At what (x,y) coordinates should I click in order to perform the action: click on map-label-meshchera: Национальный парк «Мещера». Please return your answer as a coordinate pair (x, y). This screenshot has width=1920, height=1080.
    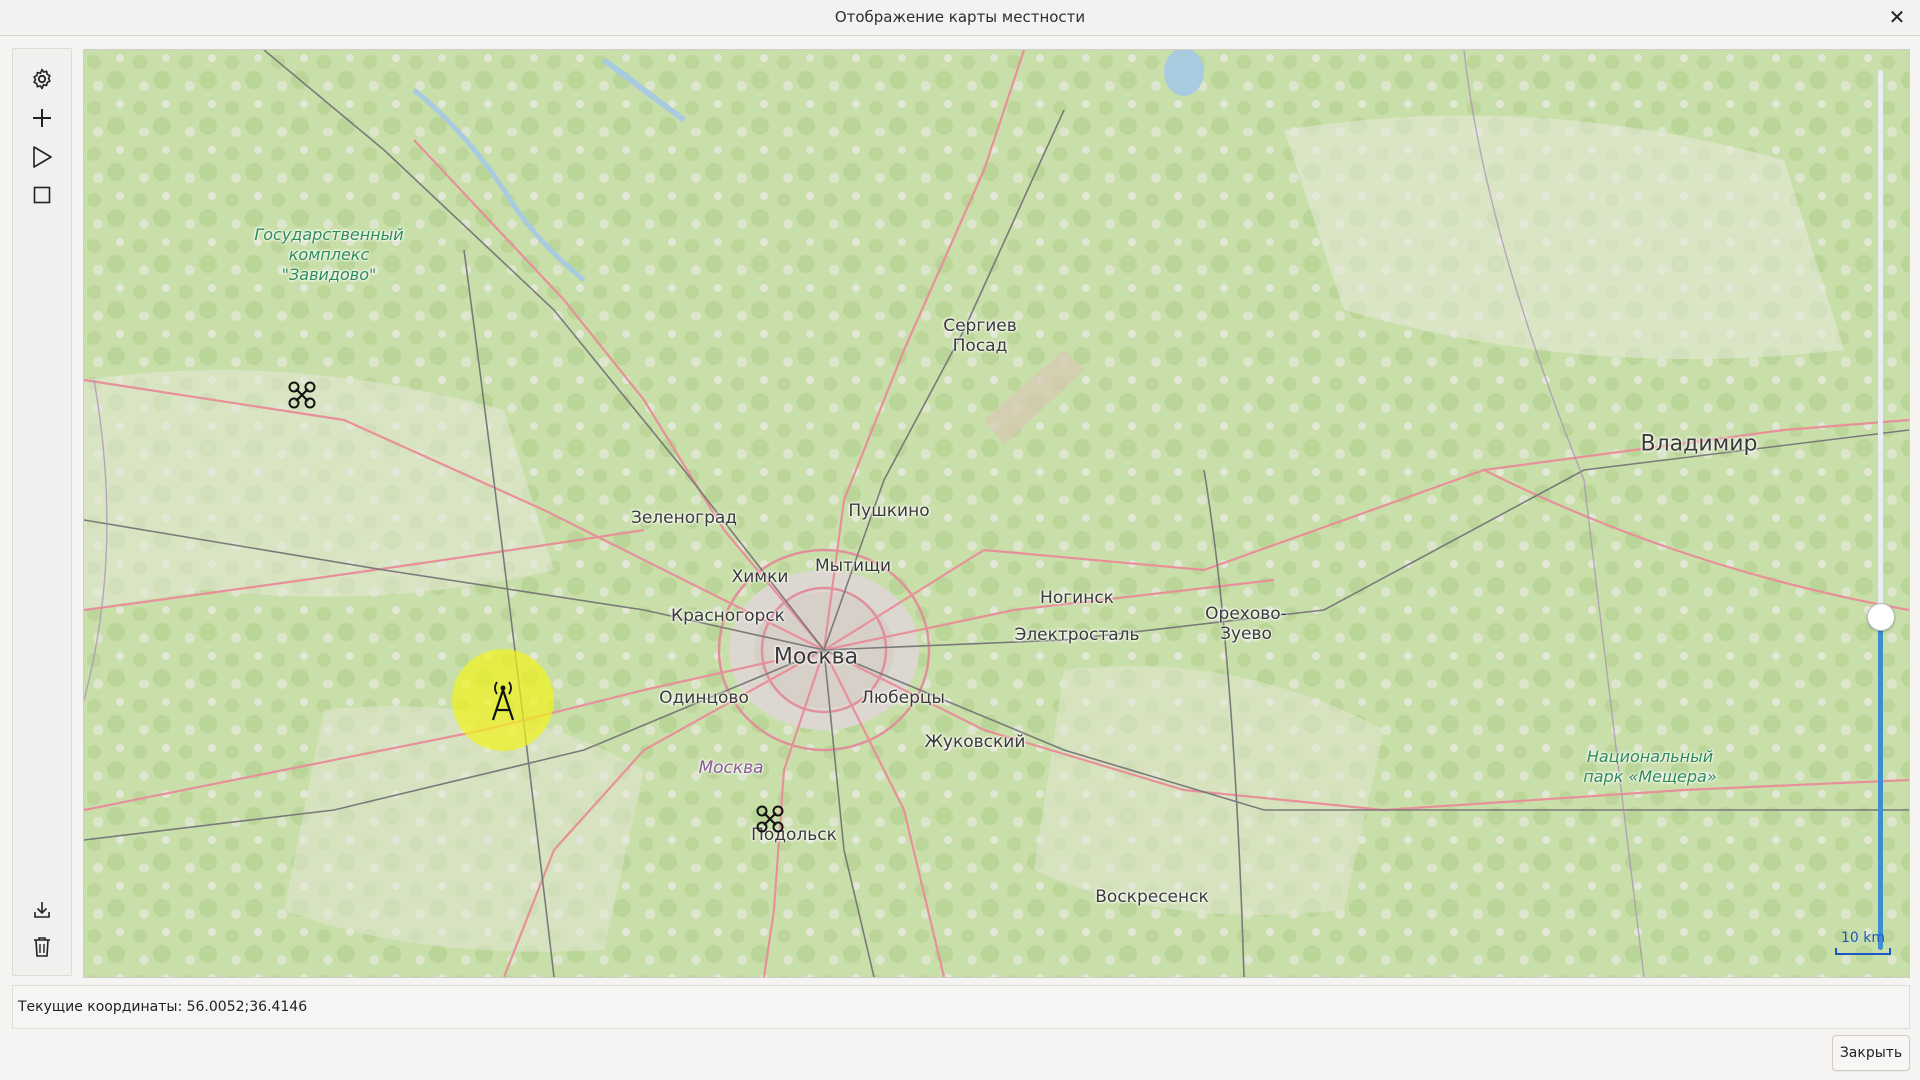
    Looking at the image, I should click on (1649, 767).